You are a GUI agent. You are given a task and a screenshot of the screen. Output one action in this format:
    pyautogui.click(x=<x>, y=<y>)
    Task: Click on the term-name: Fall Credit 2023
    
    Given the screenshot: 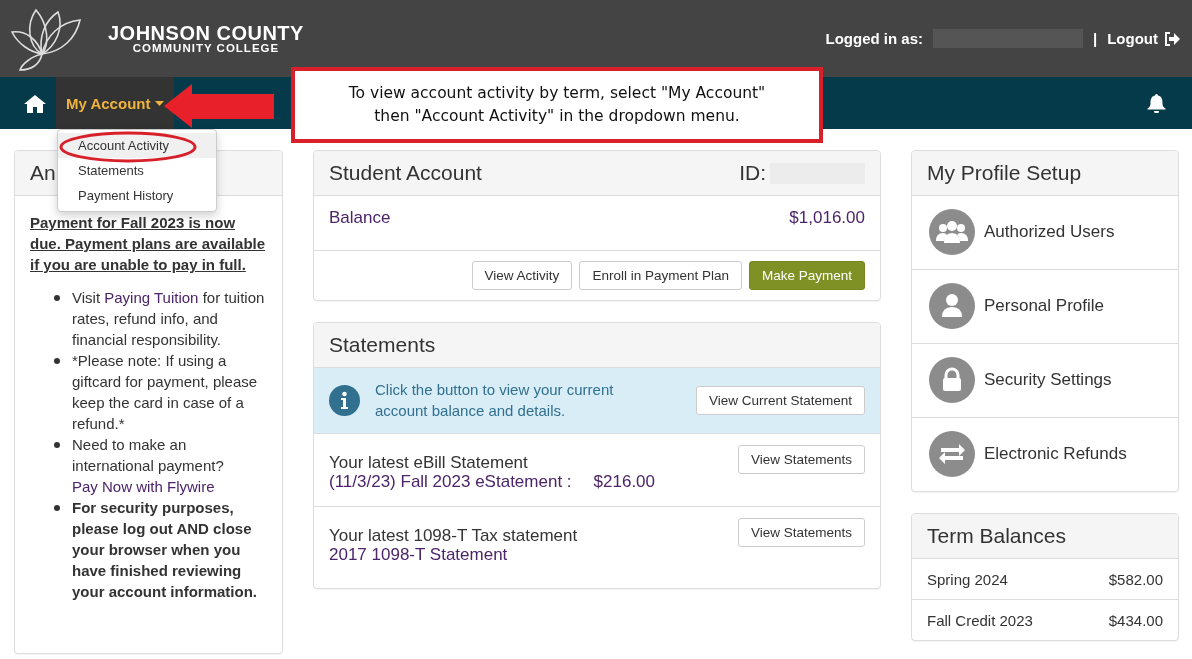 What is the action you would take?
    pyautogui.click(x=980, y=620)
    